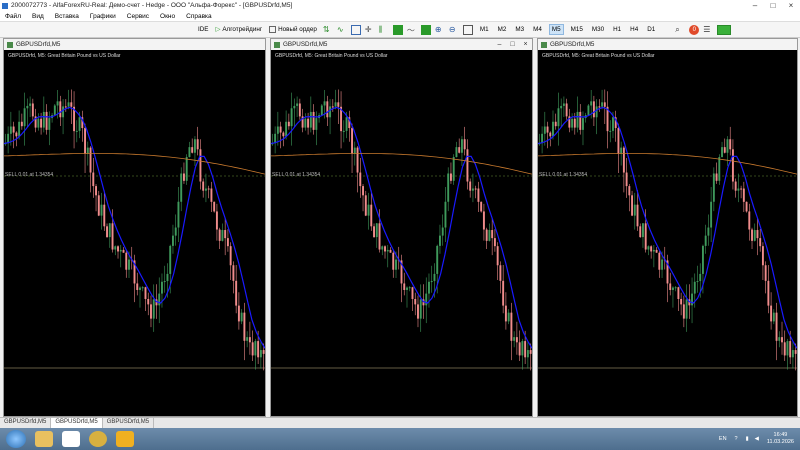  What do you see at coordinates (297, 29) in the screenshot?
I see `new-order-label: Новый ордер` at bounding box center [297, 29].